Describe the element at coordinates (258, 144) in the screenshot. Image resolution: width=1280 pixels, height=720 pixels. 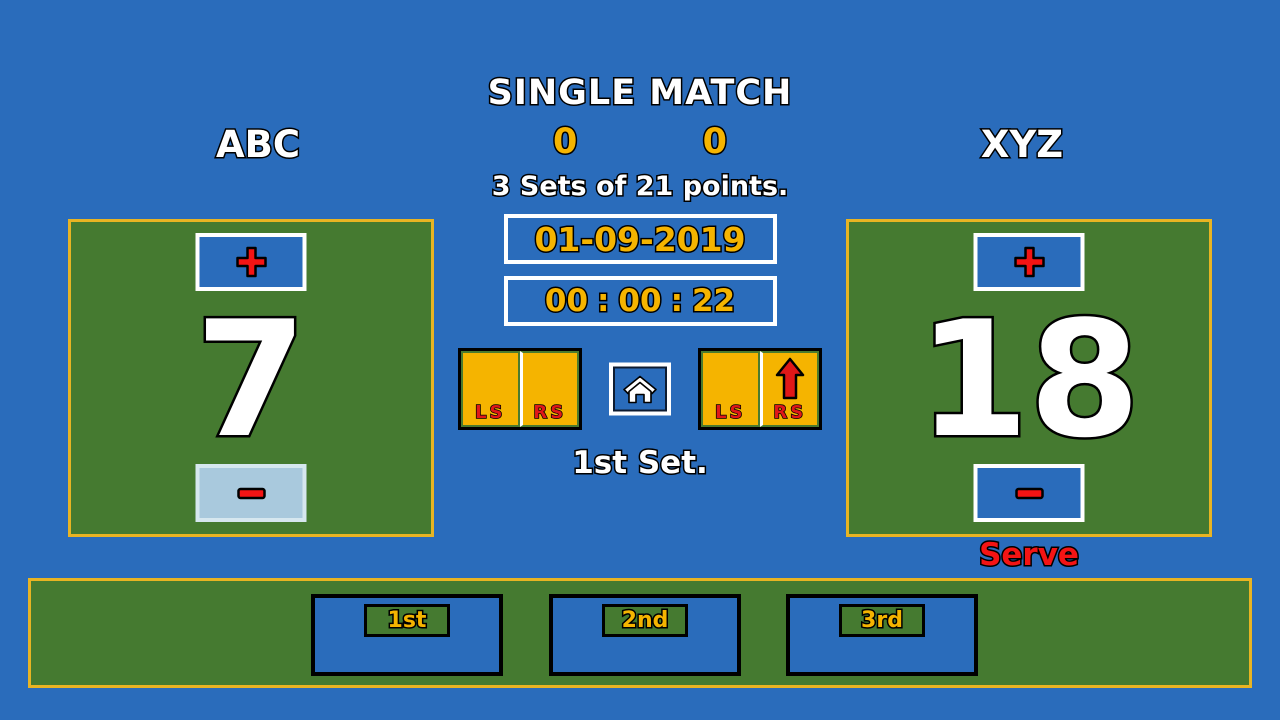
I see `team-name-left: ABC` at that location.